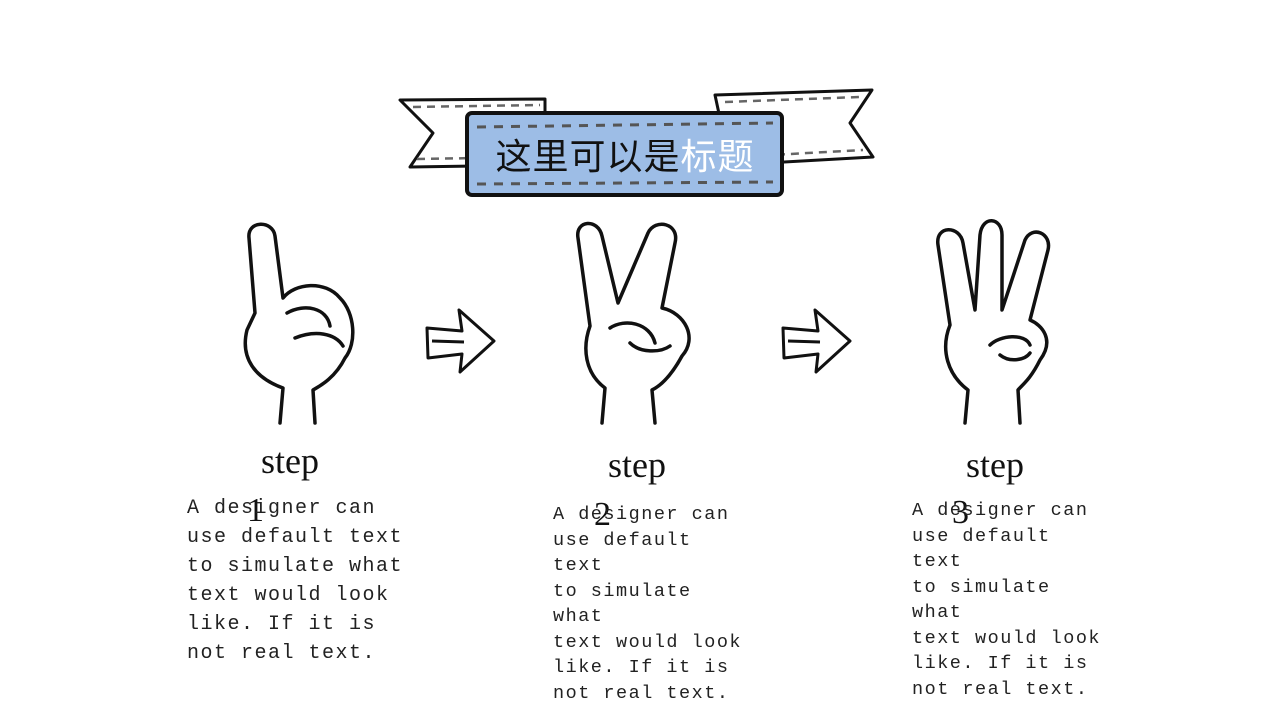  What do you see at coordinates (290, 461) in the screenshot?
I see `step-1-title: step` at bounding box center [290, 461].